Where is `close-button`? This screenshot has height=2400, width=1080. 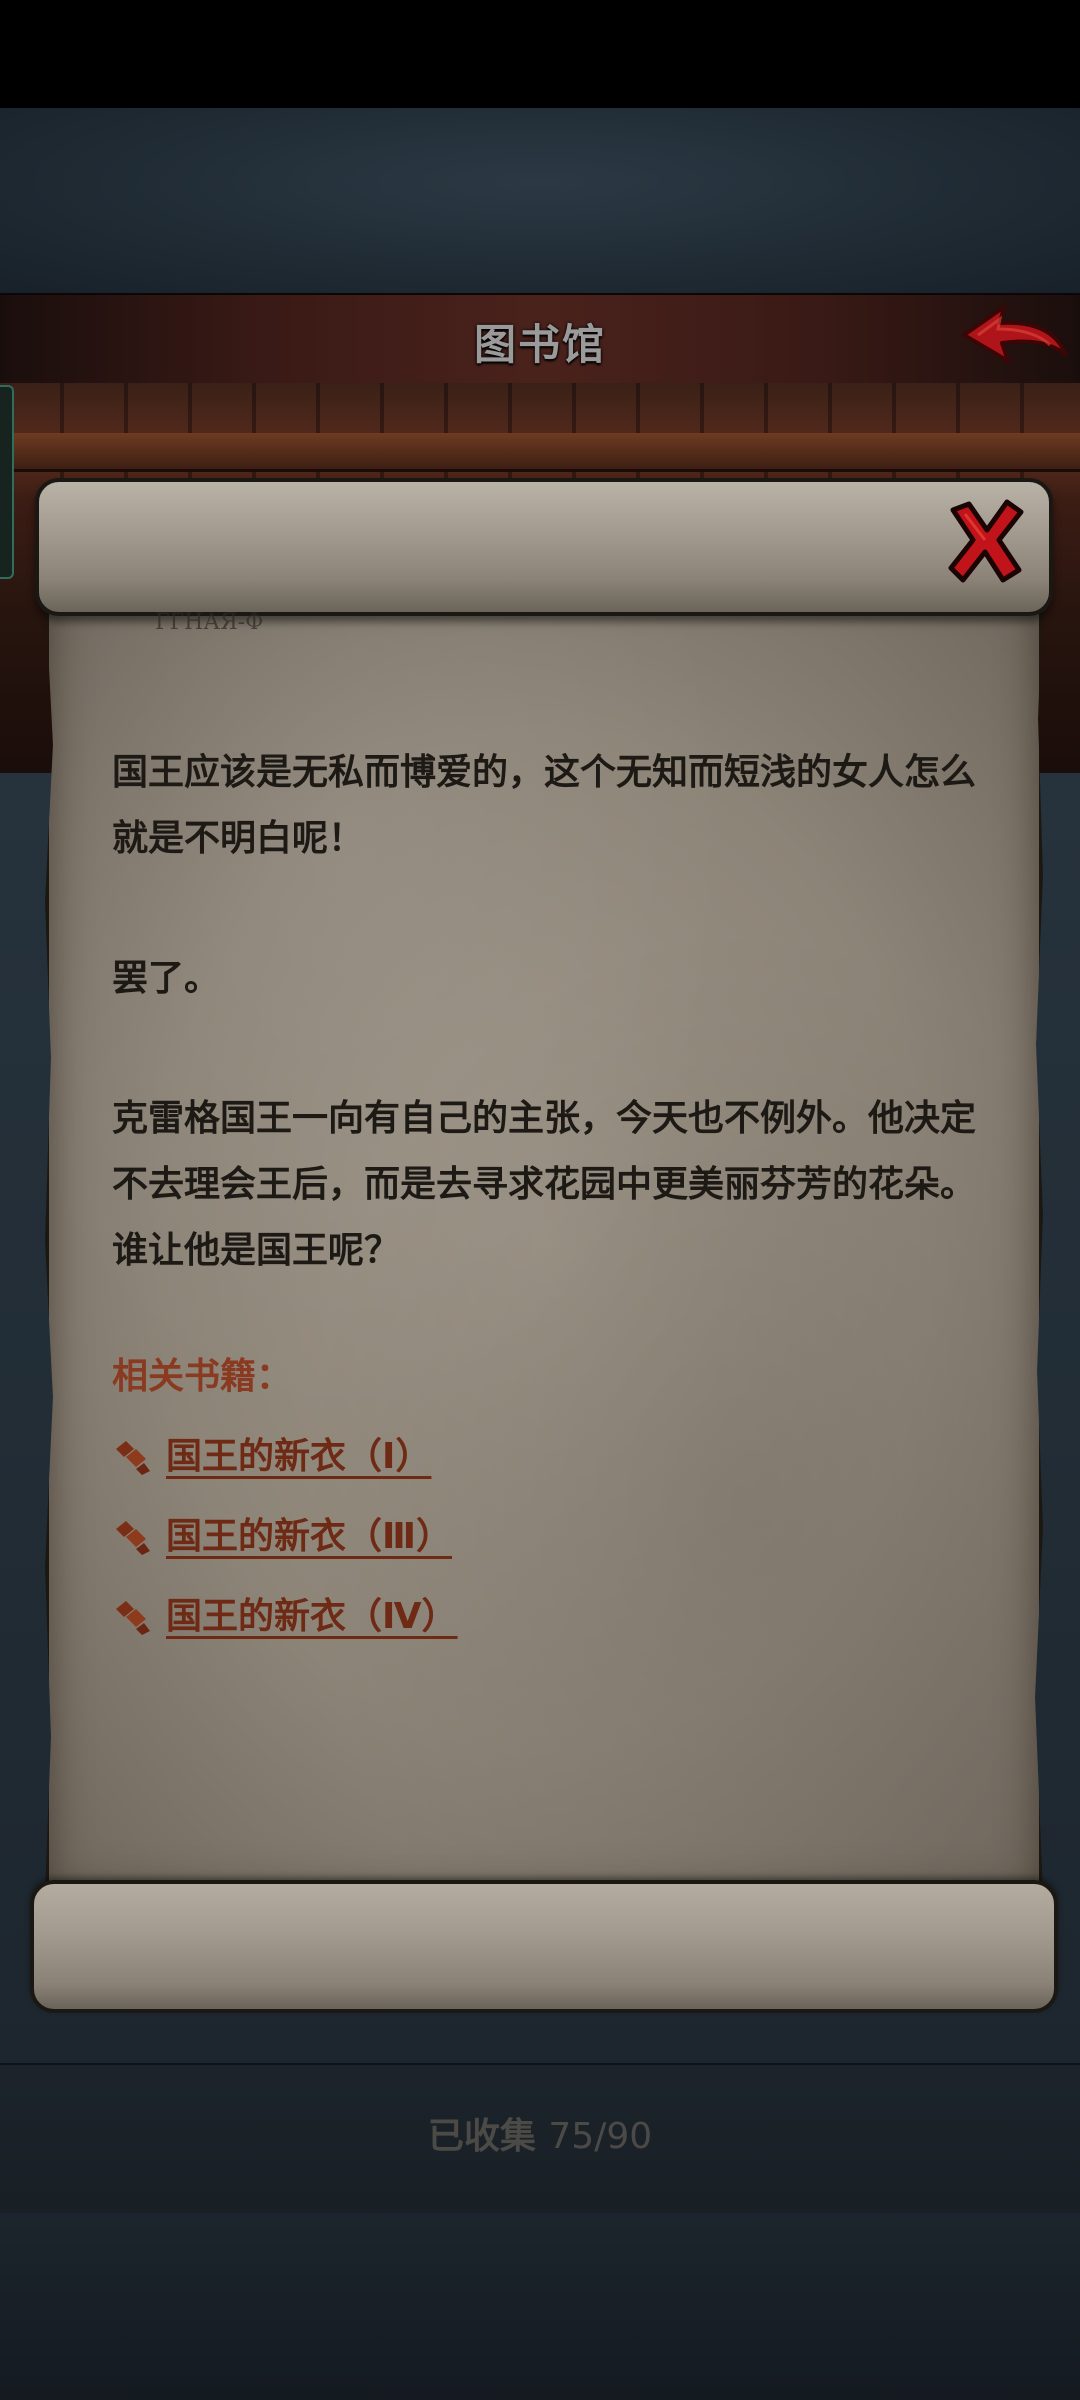
close-button is located at coordinates (985, 541).